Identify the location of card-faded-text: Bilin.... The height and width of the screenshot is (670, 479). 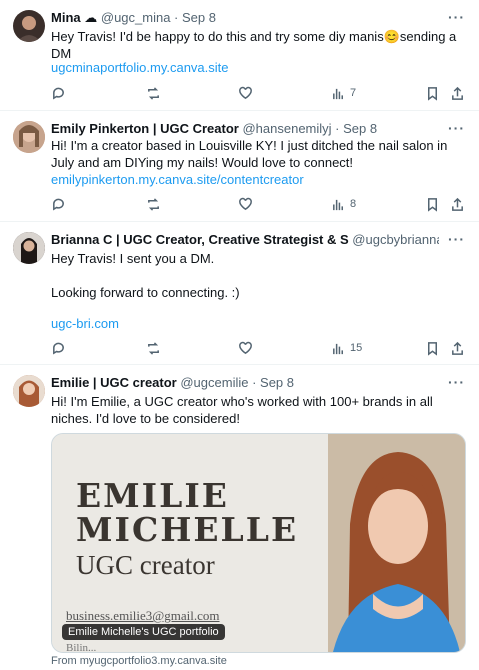
(81, 647).